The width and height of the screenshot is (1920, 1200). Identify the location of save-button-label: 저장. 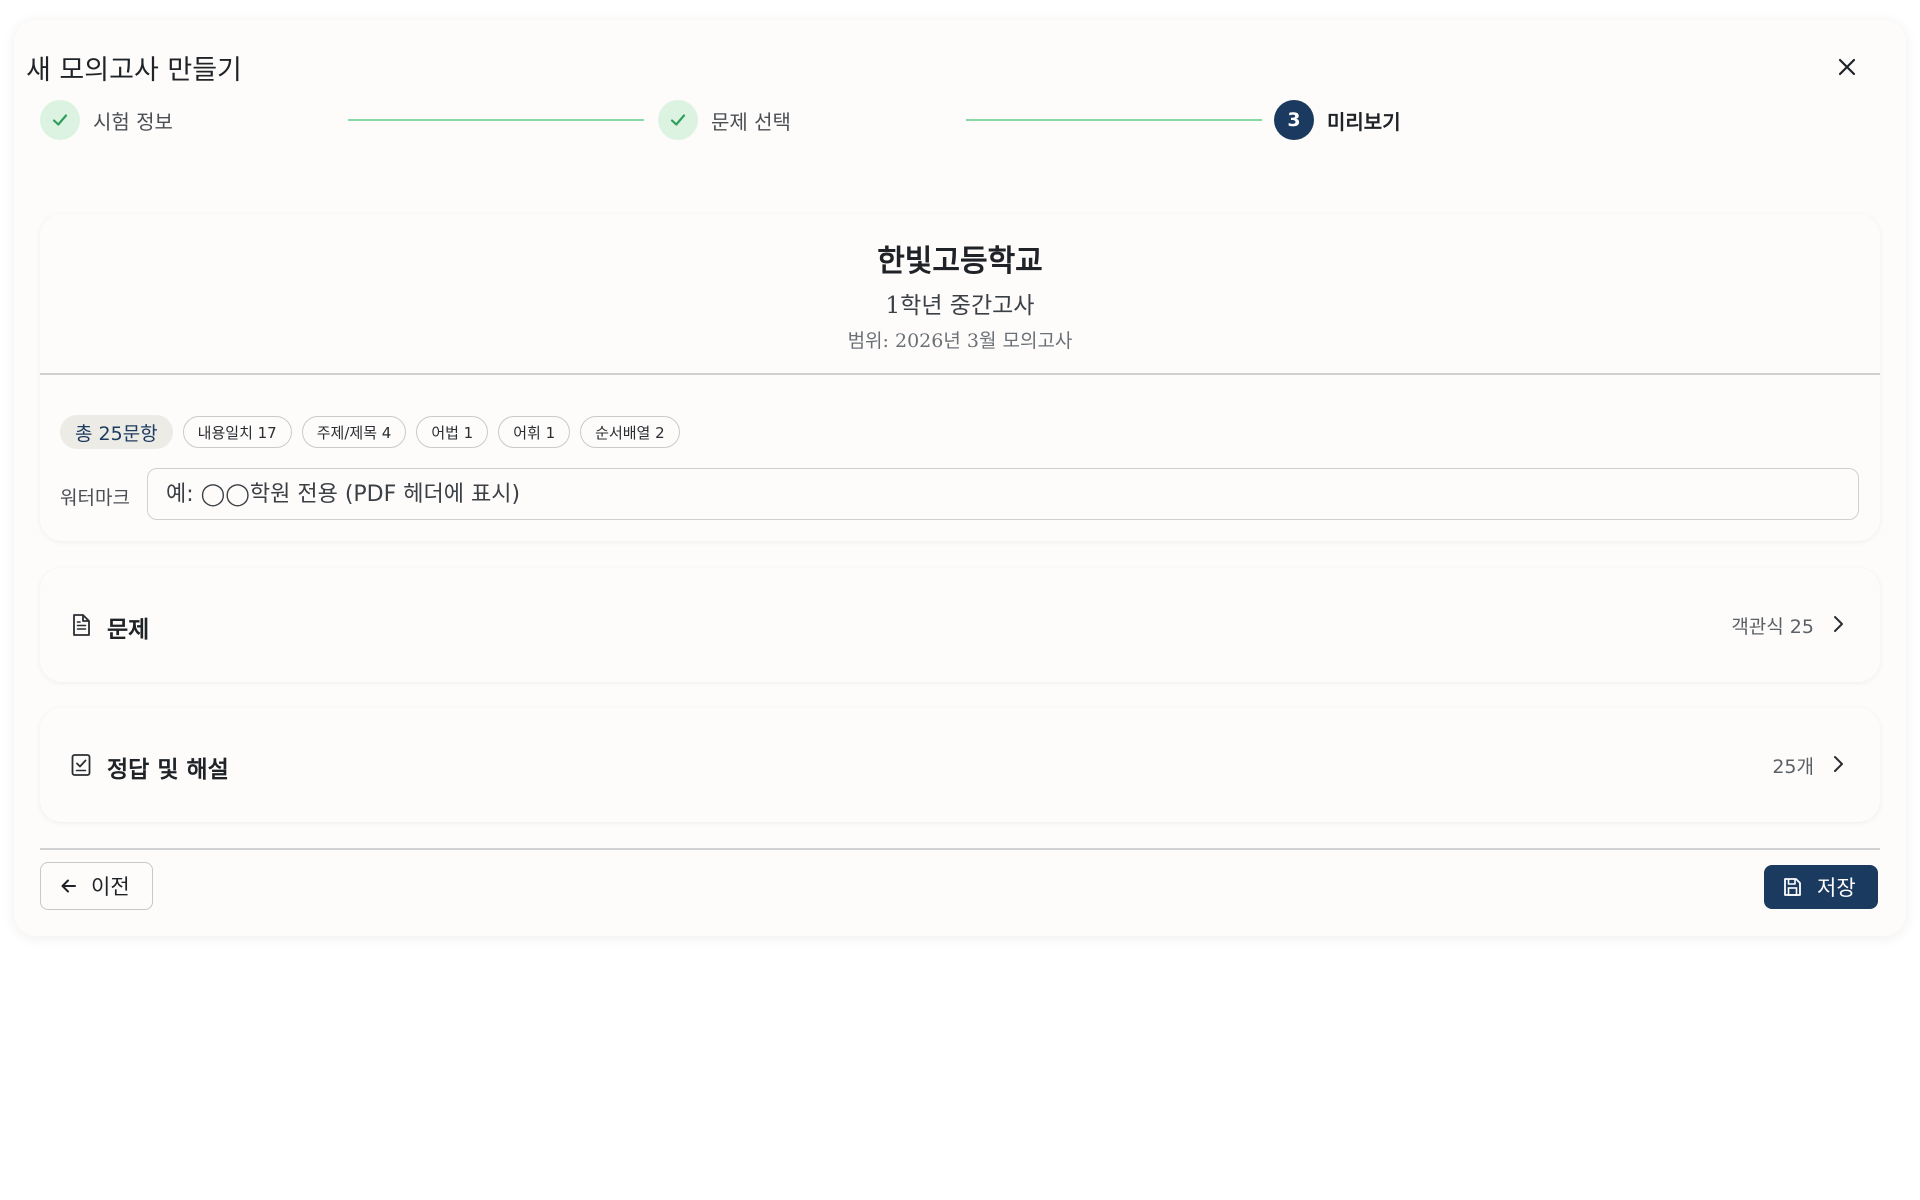
(1836, 888).